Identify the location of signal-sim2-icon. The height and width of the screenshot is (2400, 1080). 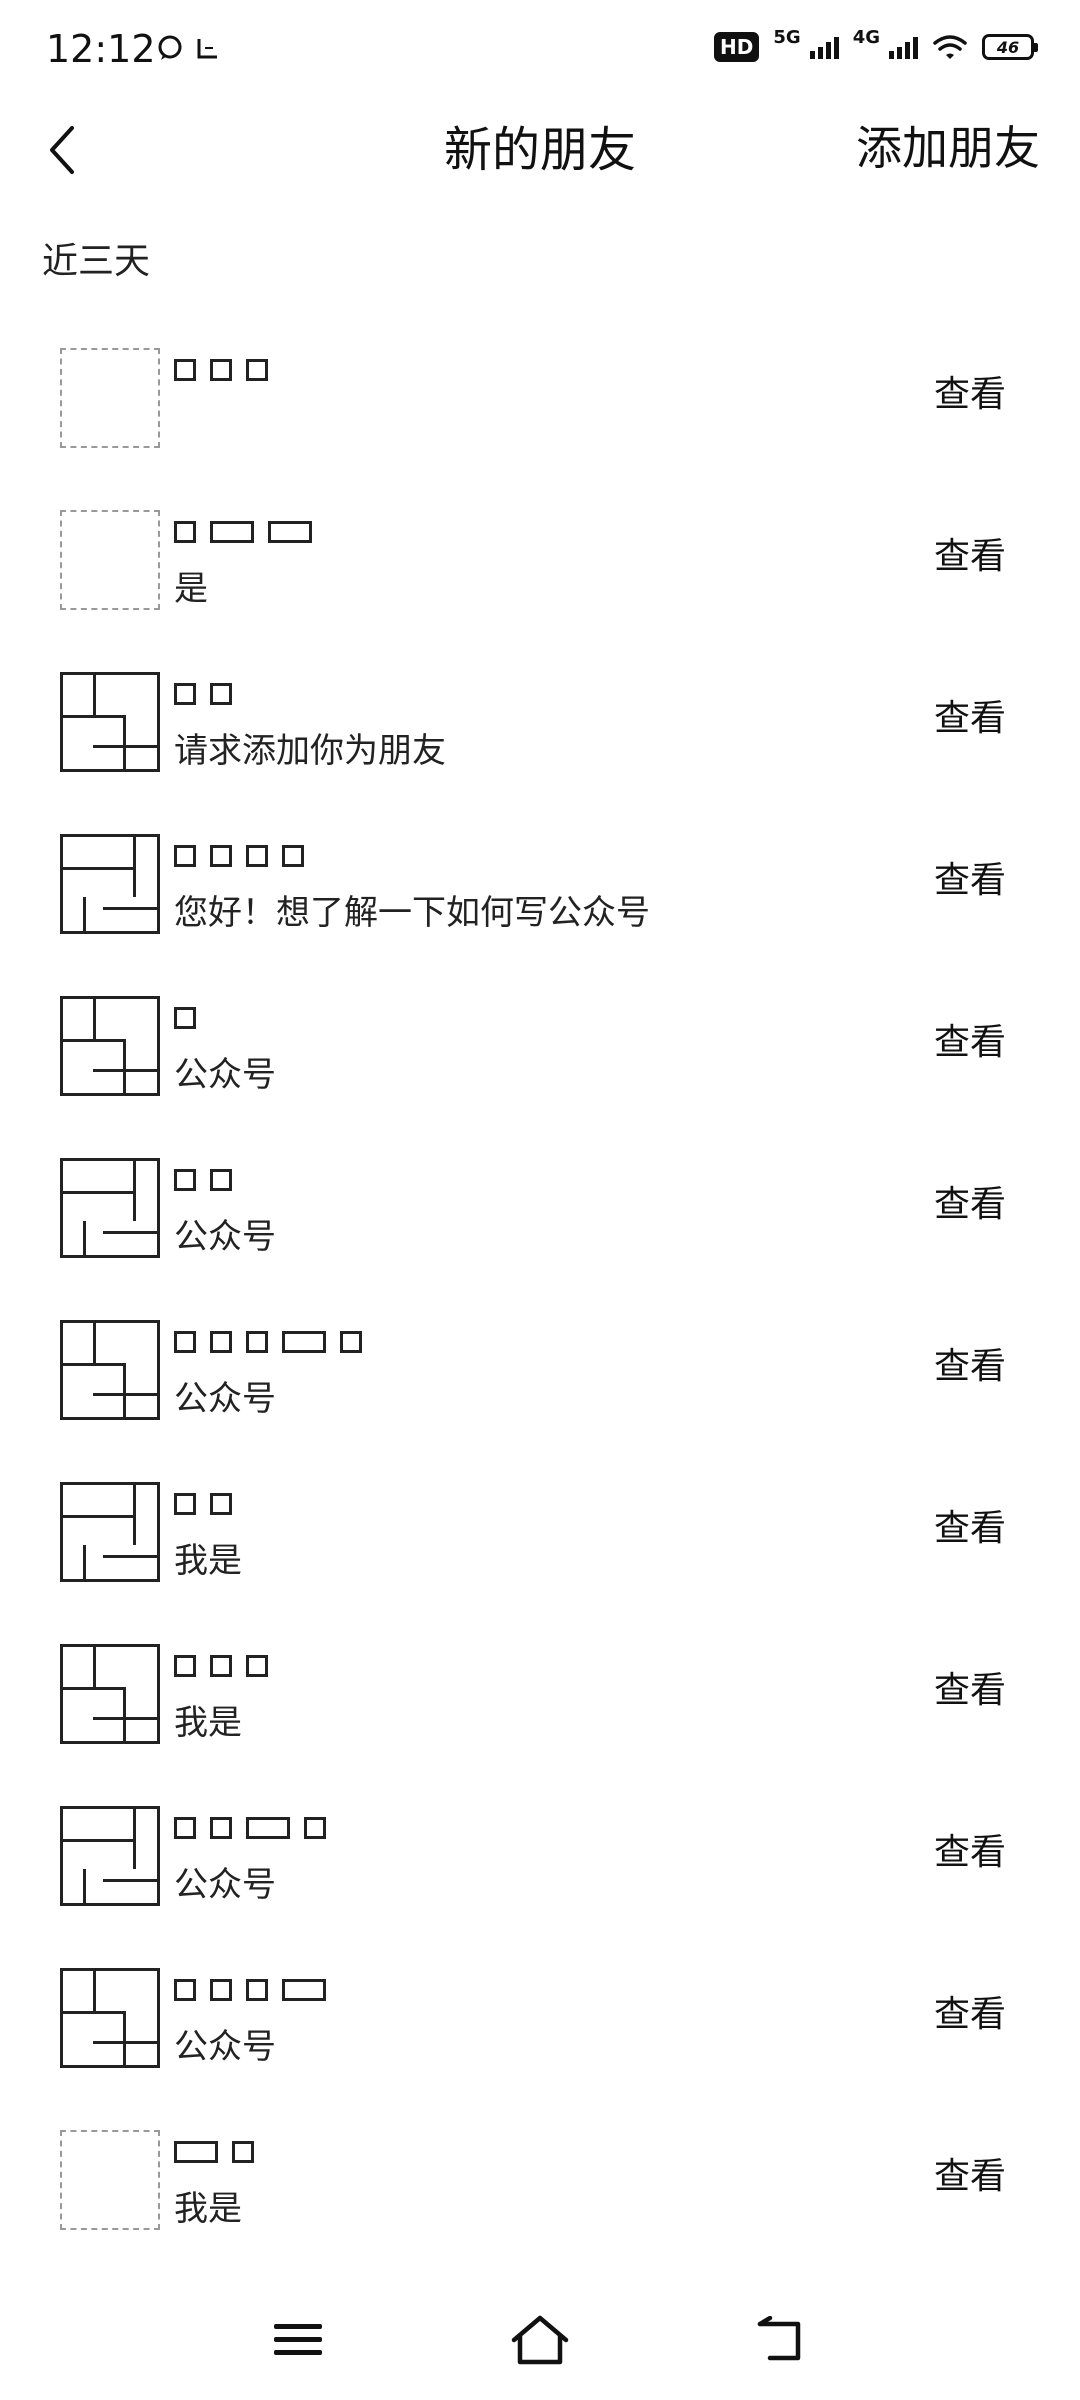
(903, 48).